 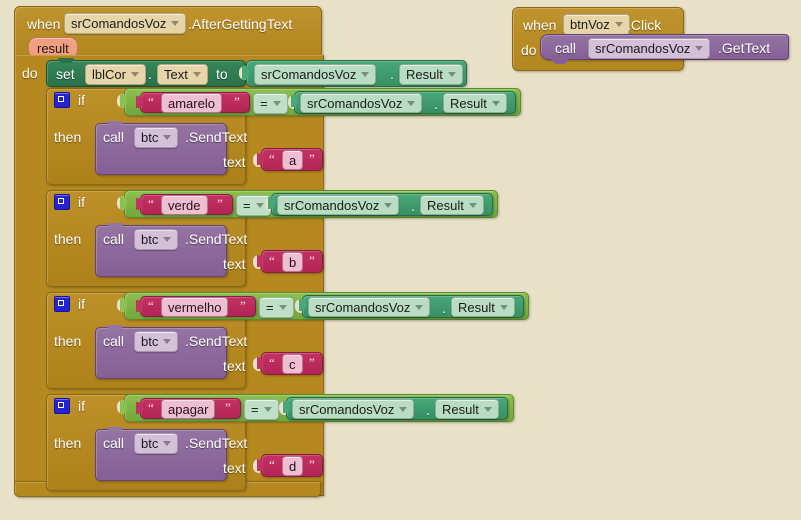 I want to click on getter-property-label-2: Result, so click(x=445, y=205).